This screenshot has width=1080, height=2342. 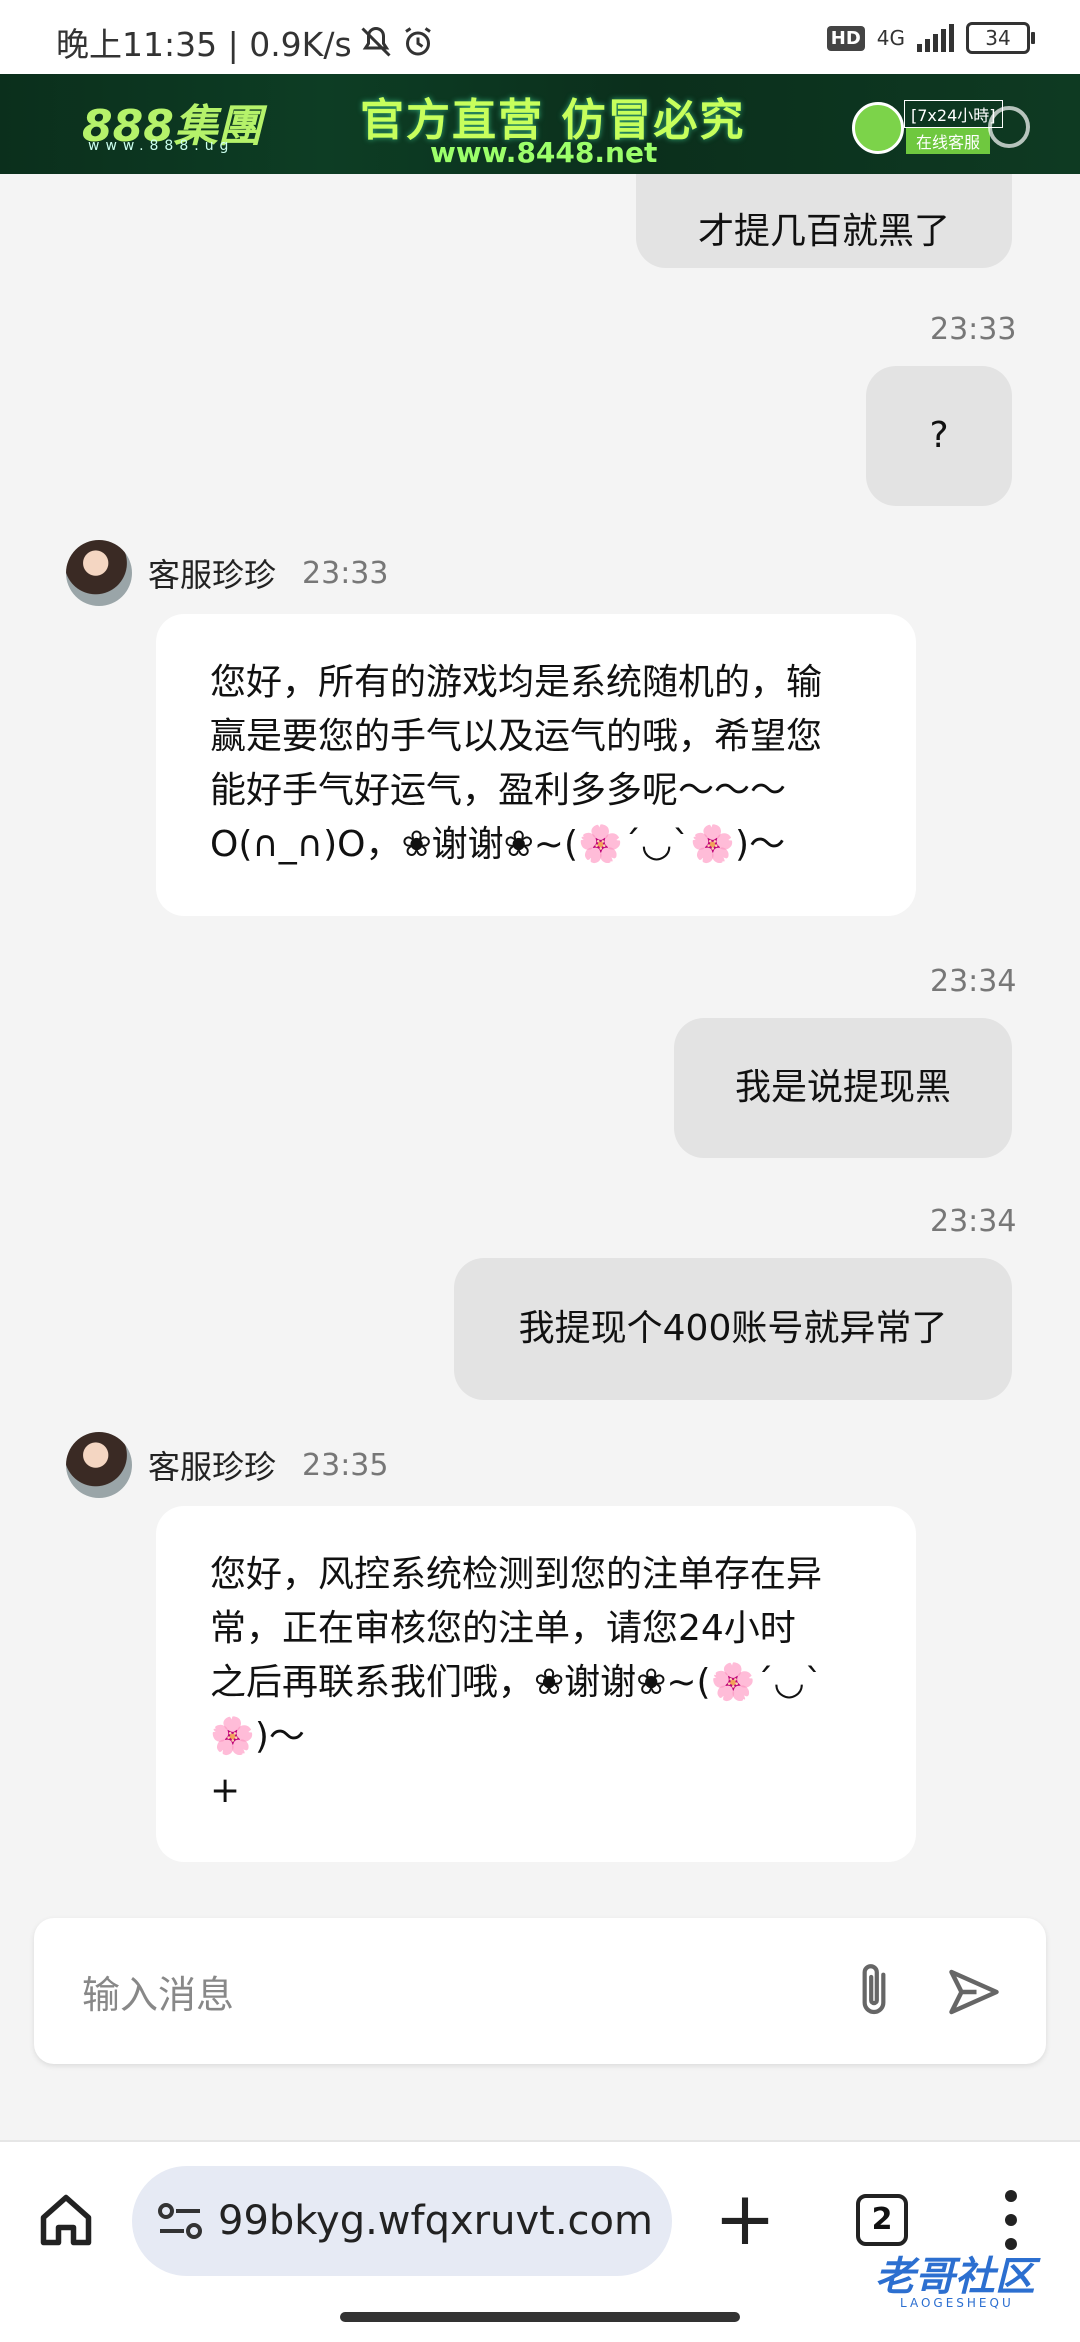 I want to click on signal-icon, so click(x=935, y=38).